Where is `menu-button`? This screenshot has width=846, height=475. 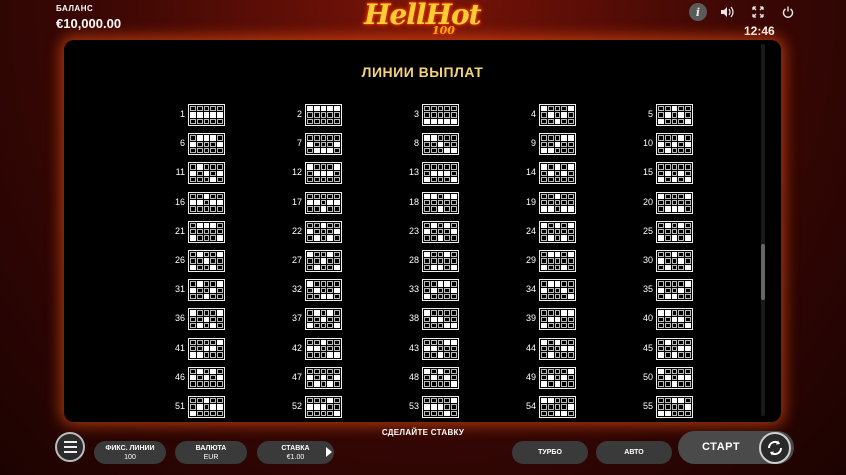 menu-button is located at coordinates (70, 447).